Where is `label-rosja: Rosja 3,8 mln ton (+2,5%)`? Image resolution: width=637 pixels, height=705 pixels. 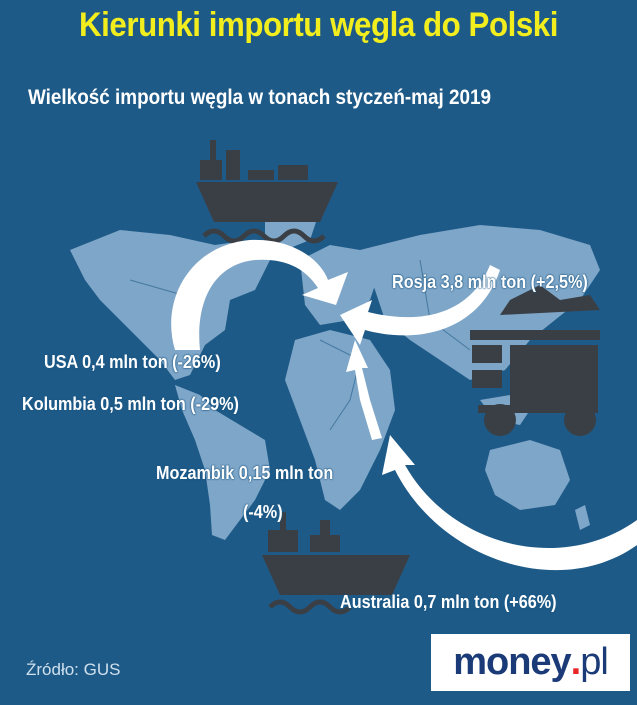
label-rosja: Rosja 3,8 mln ton (+2,5%) is located at coordinates (490, 282).